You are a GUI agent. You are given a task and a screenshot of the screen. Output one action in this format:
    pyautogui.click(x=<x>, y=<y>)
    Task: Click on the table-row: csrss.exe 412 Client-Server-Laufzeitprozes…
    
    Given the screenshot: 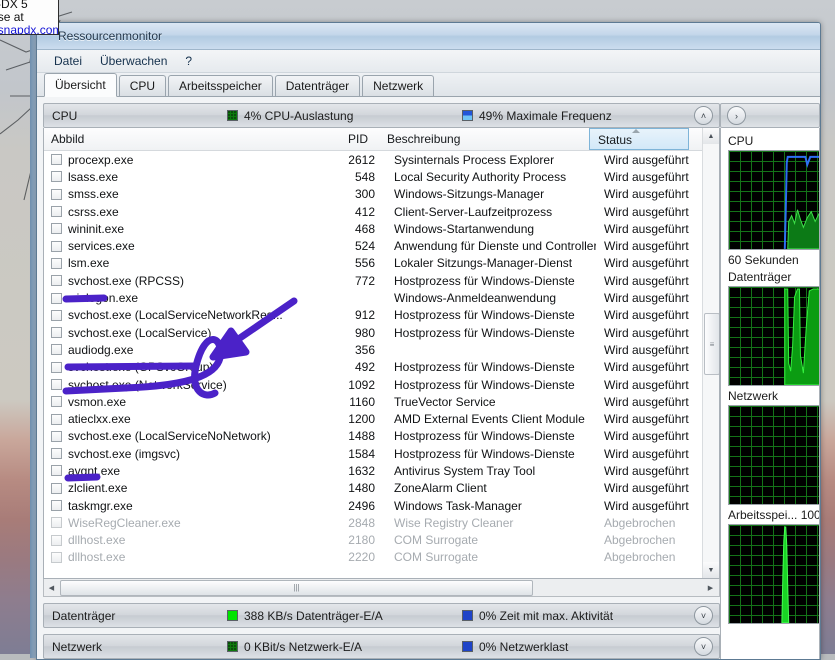 What is the action you would take?
    pyautogui.click(x=381, y=211)
    